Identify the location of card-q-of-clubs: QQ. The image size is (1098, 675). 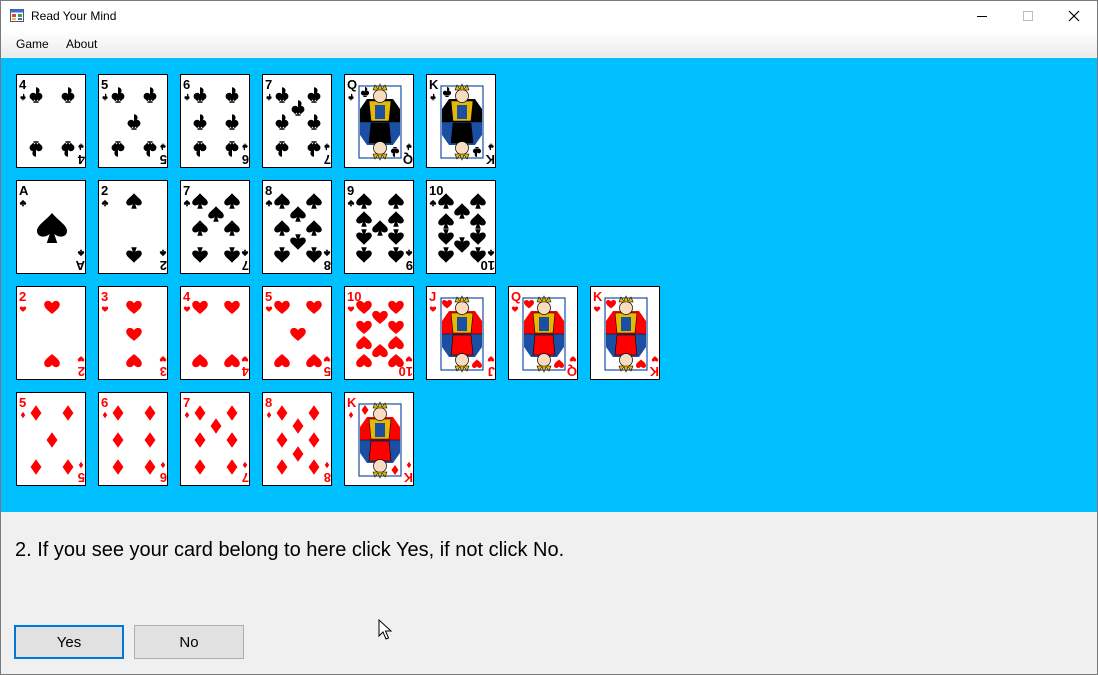
(379, 121).